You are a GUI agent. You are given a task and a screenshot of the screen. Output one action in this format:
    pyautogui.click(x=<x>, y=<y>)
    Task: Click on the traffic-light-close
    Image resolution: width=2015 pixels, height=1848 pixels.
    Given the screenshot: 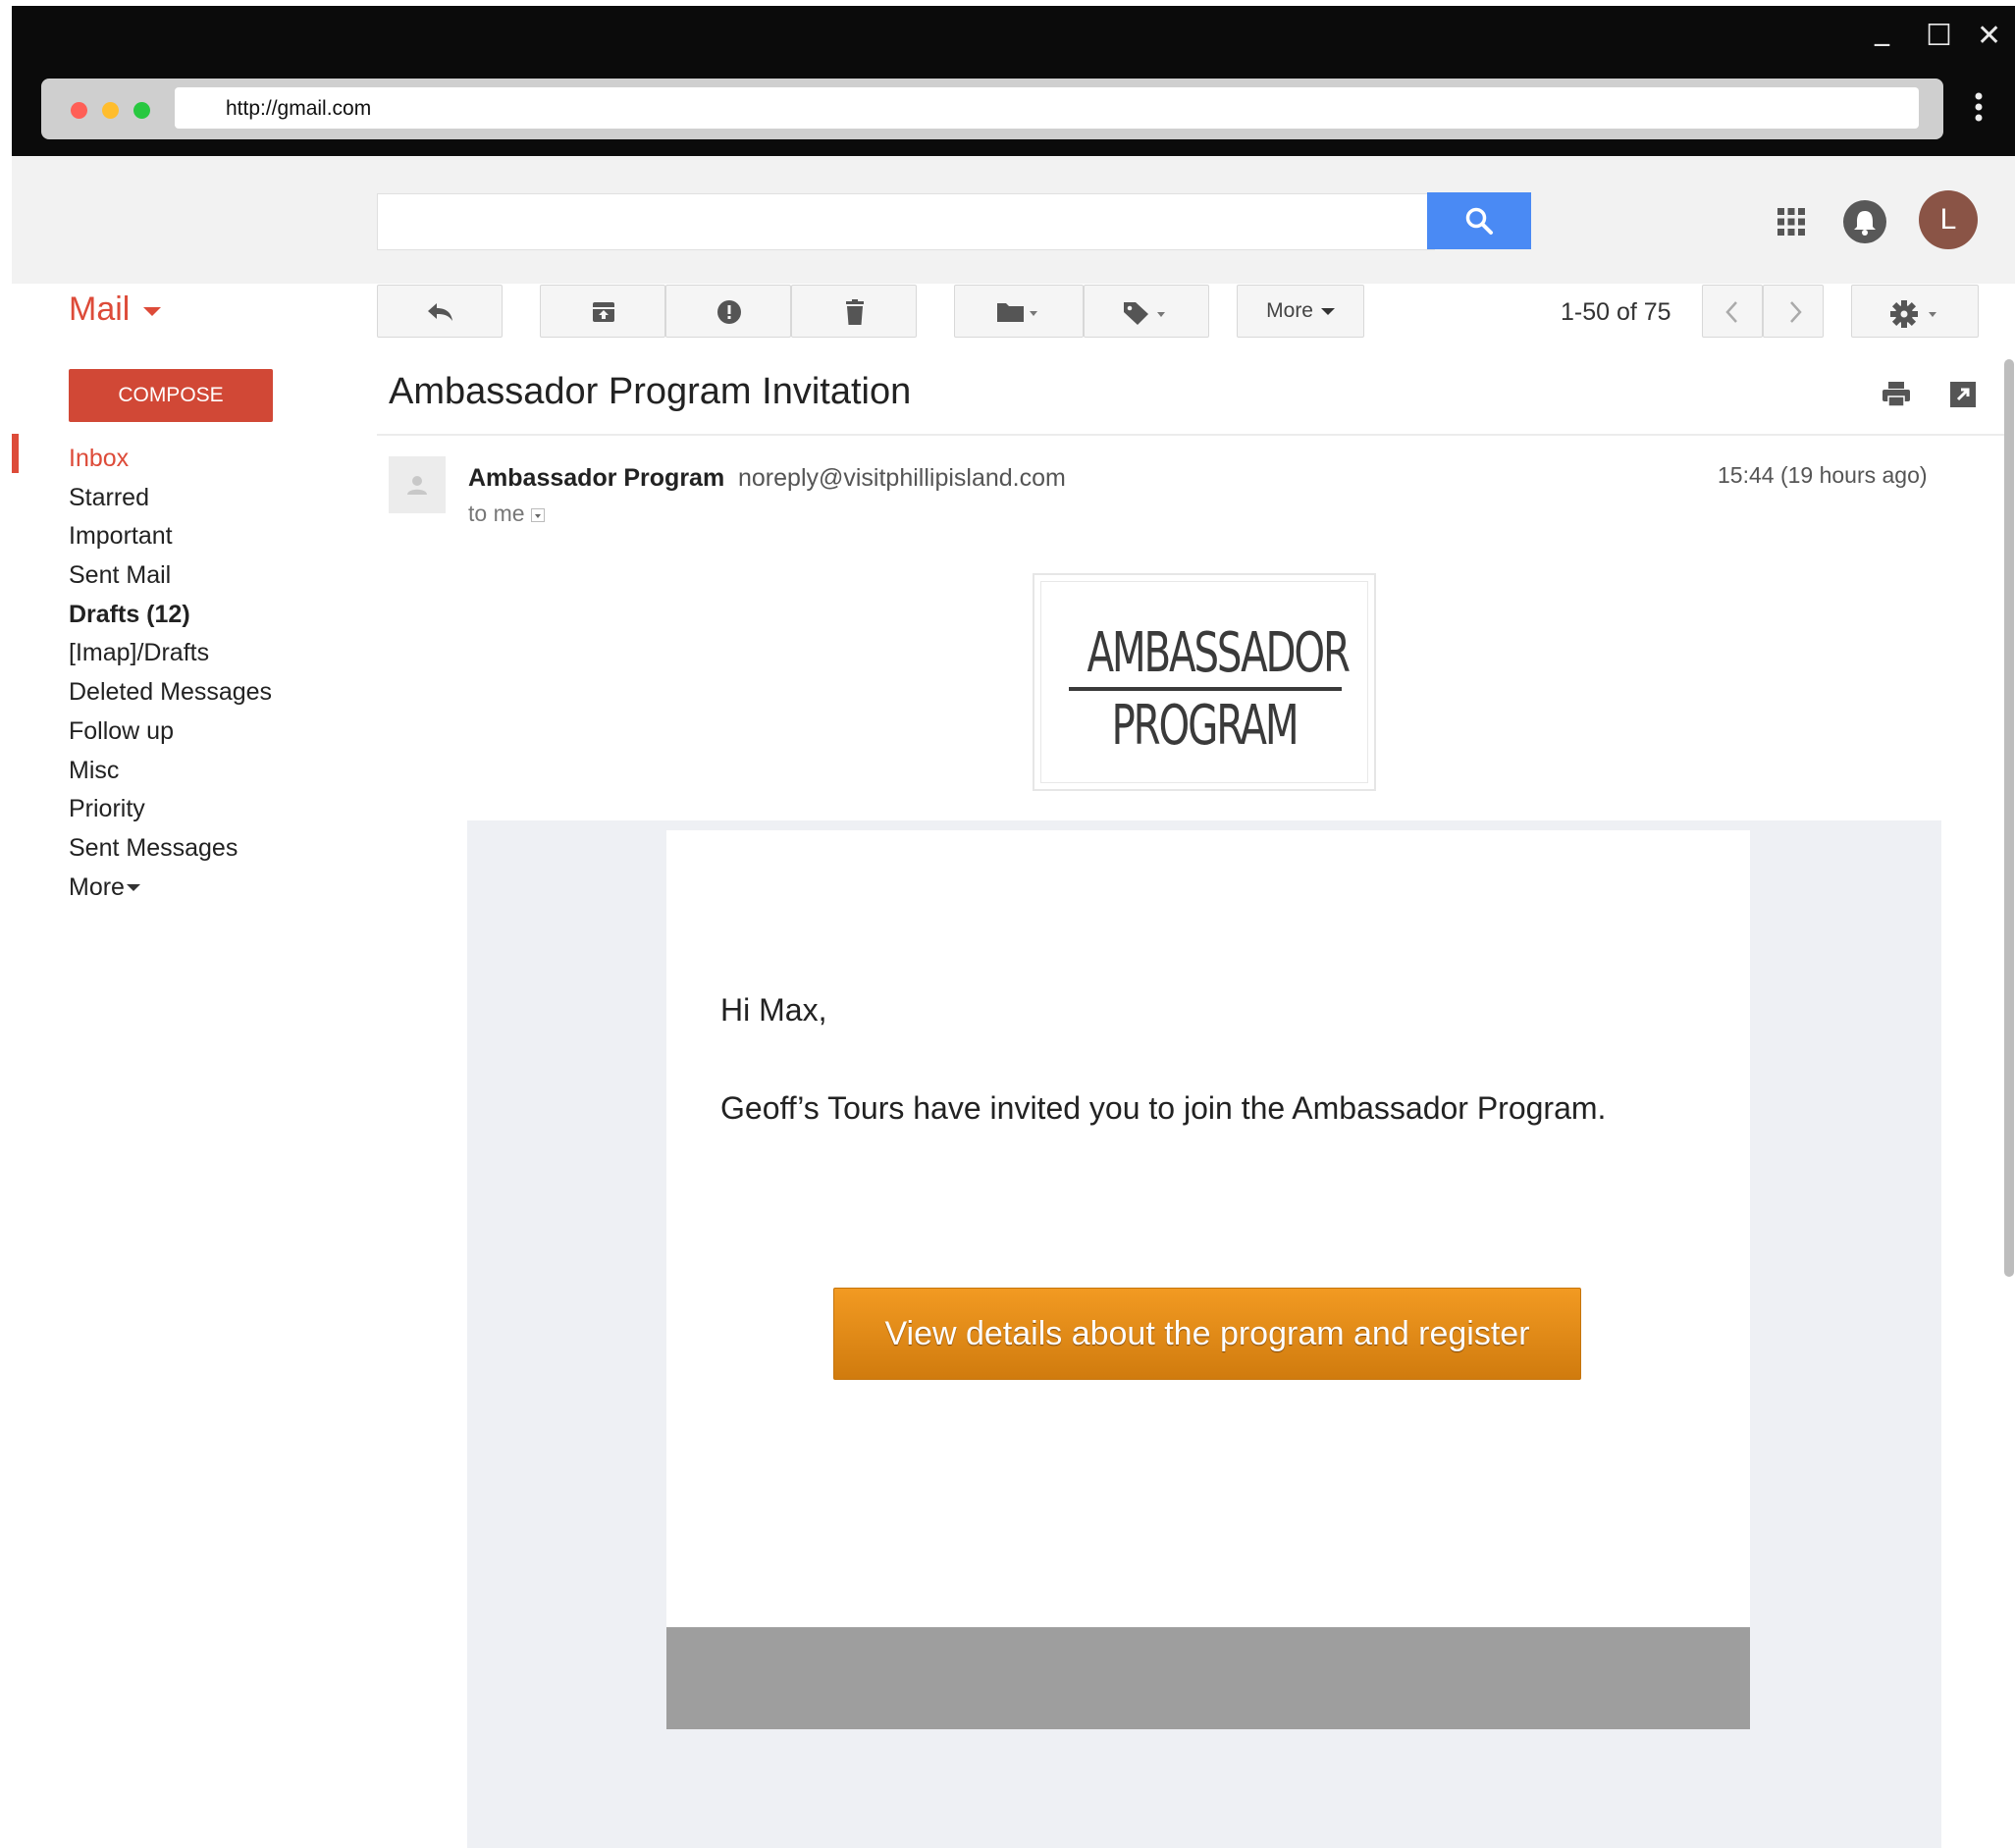 What is the action you would take?
    pyautogui.click(x=79, y=111)
    